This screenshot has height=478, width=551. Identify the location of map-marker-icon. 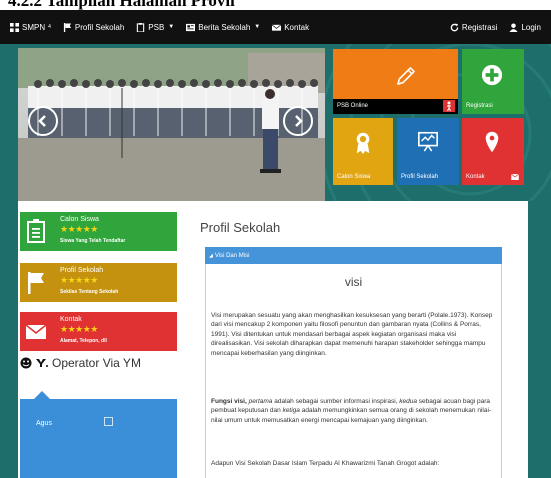
(492, 142).